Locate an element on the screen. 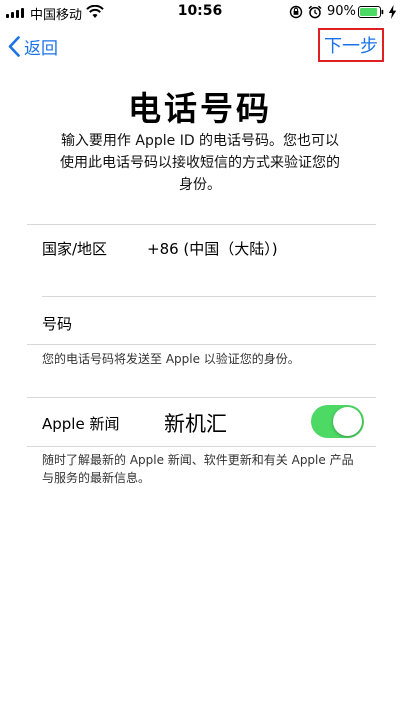 The width and height of the screenshot is (400, 711). status-bar: 中国移动 10:56 90% is located at coordinates (200, 12).